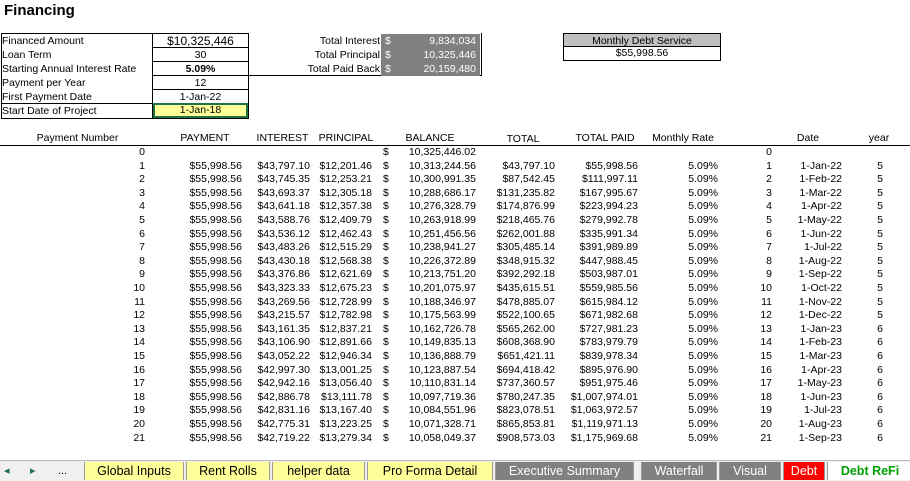 Image resolution: width=910 pixels, height=481 pixels. I want to click on cell-idx: 3, so click(756, 193).